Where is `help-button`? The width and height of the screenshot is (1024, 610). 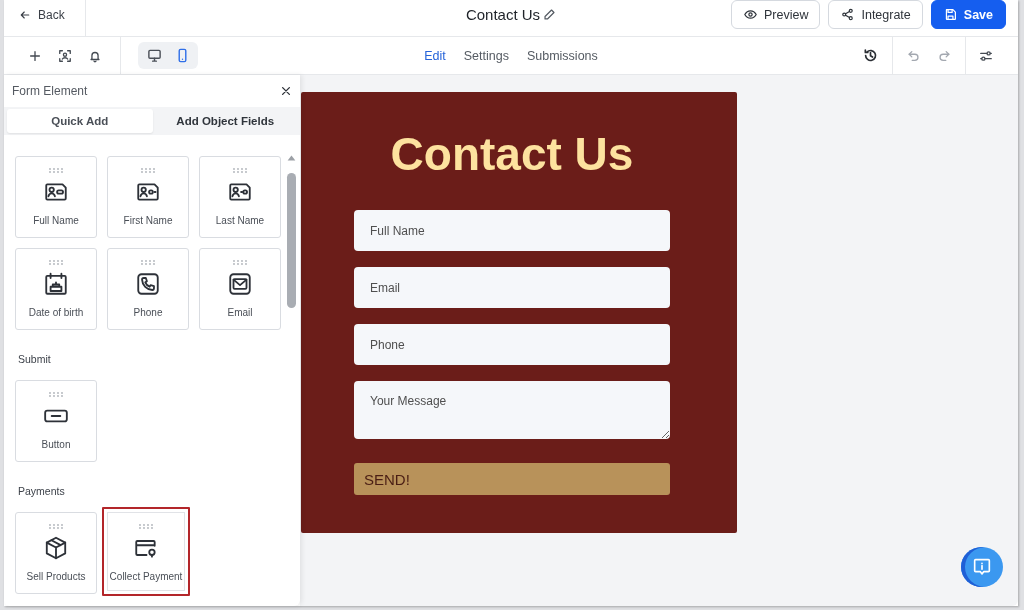 help-button is located at coordinates (982, 567).